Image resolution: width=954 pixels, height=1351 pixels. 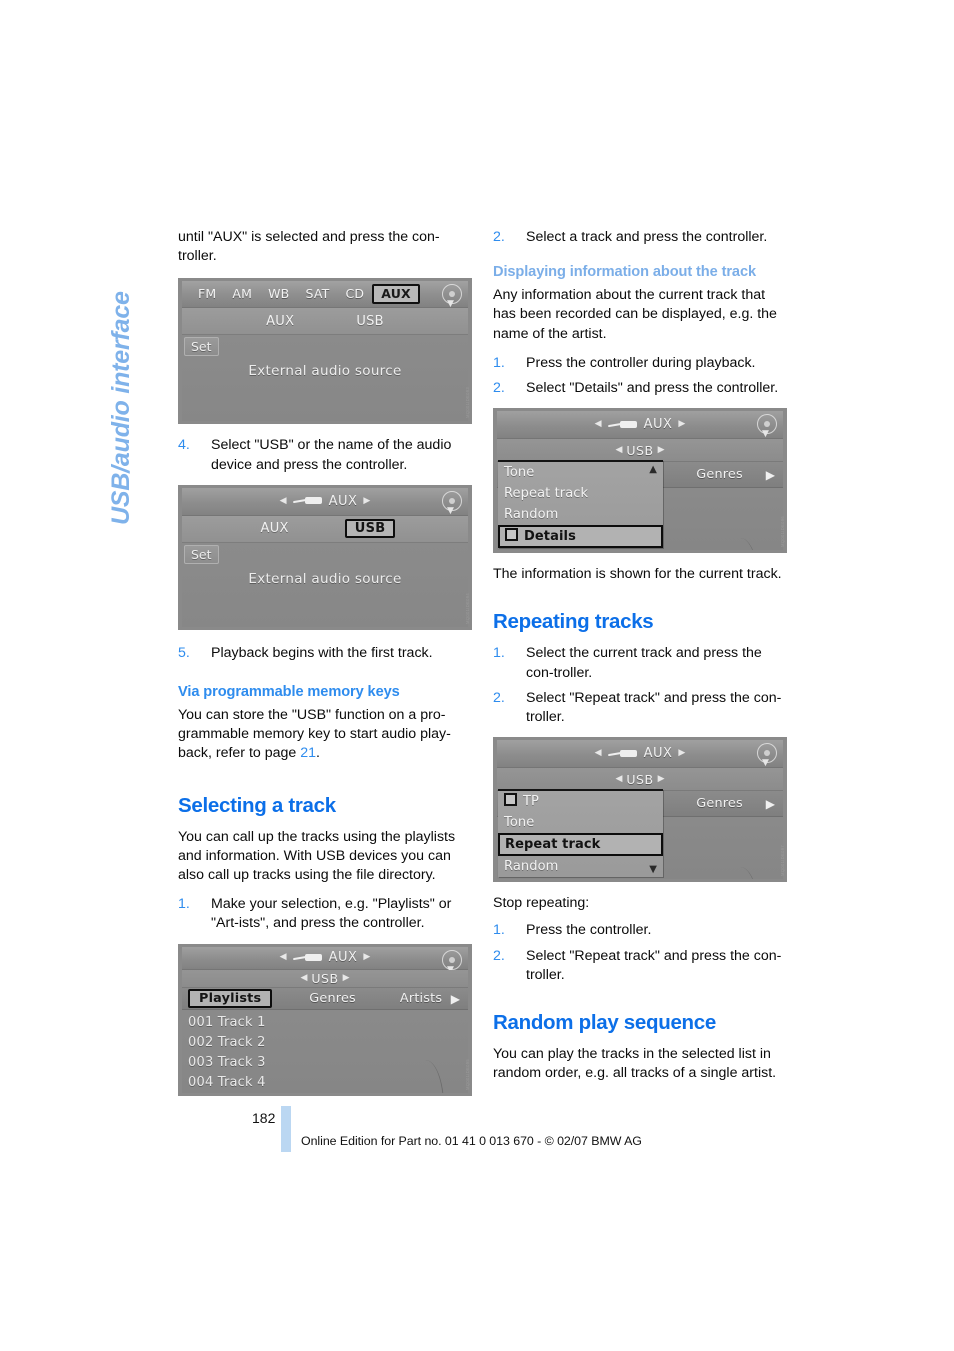 I want to click on page-reference-link: 21, so click(x=308, y=753).